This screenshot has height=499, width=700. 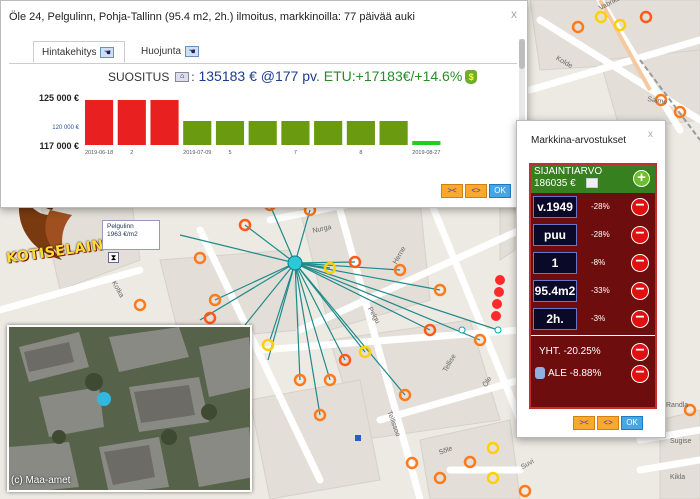 What do you see at coordinates (522, 54) in the screenshot?
I see `scrollbar-thumb` at bounding box center [522, 54].